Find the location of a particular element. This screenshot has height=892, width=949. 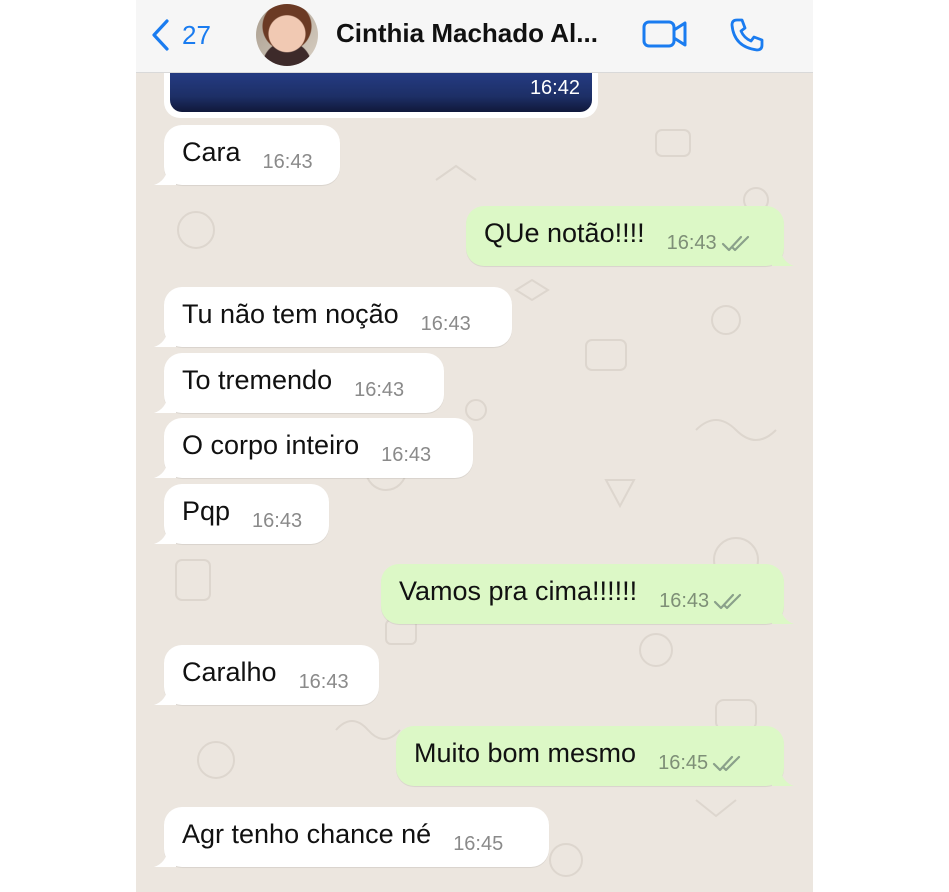

incoming-message: Pqp 16:43 is located at coordinates (241, 514).